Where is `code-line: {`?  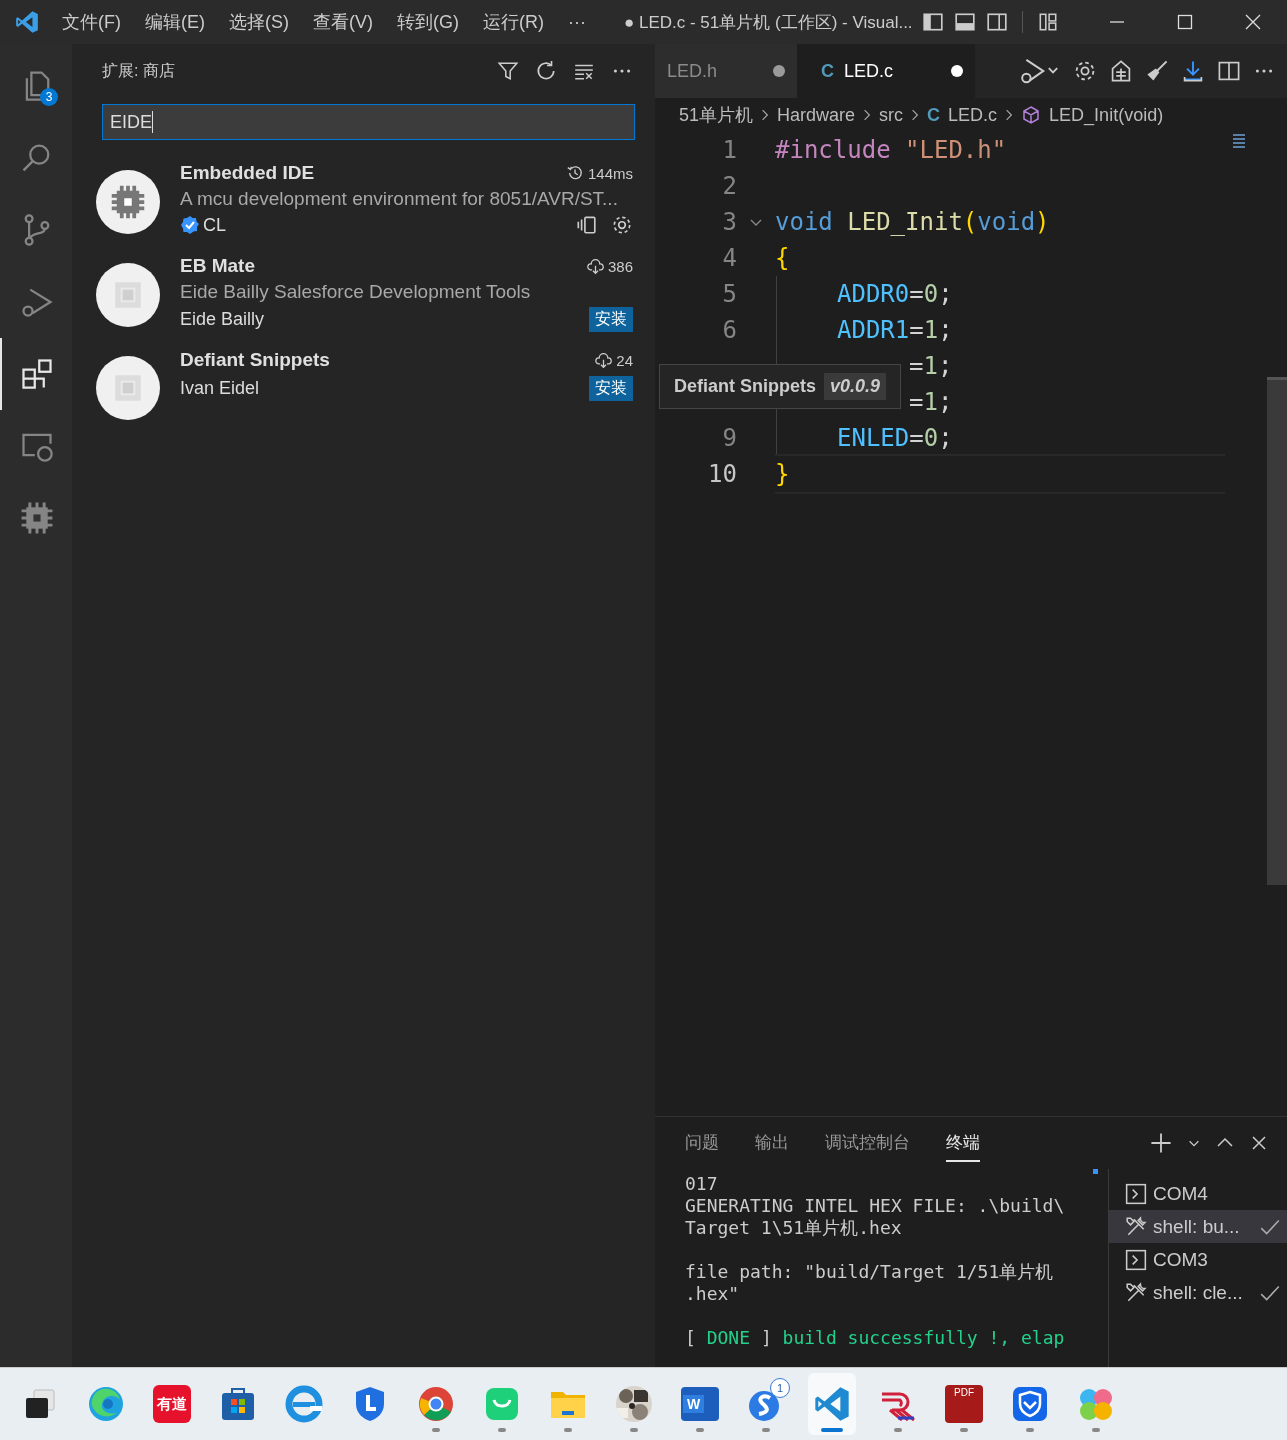 code-line: { is located at coordinates (782, 258).